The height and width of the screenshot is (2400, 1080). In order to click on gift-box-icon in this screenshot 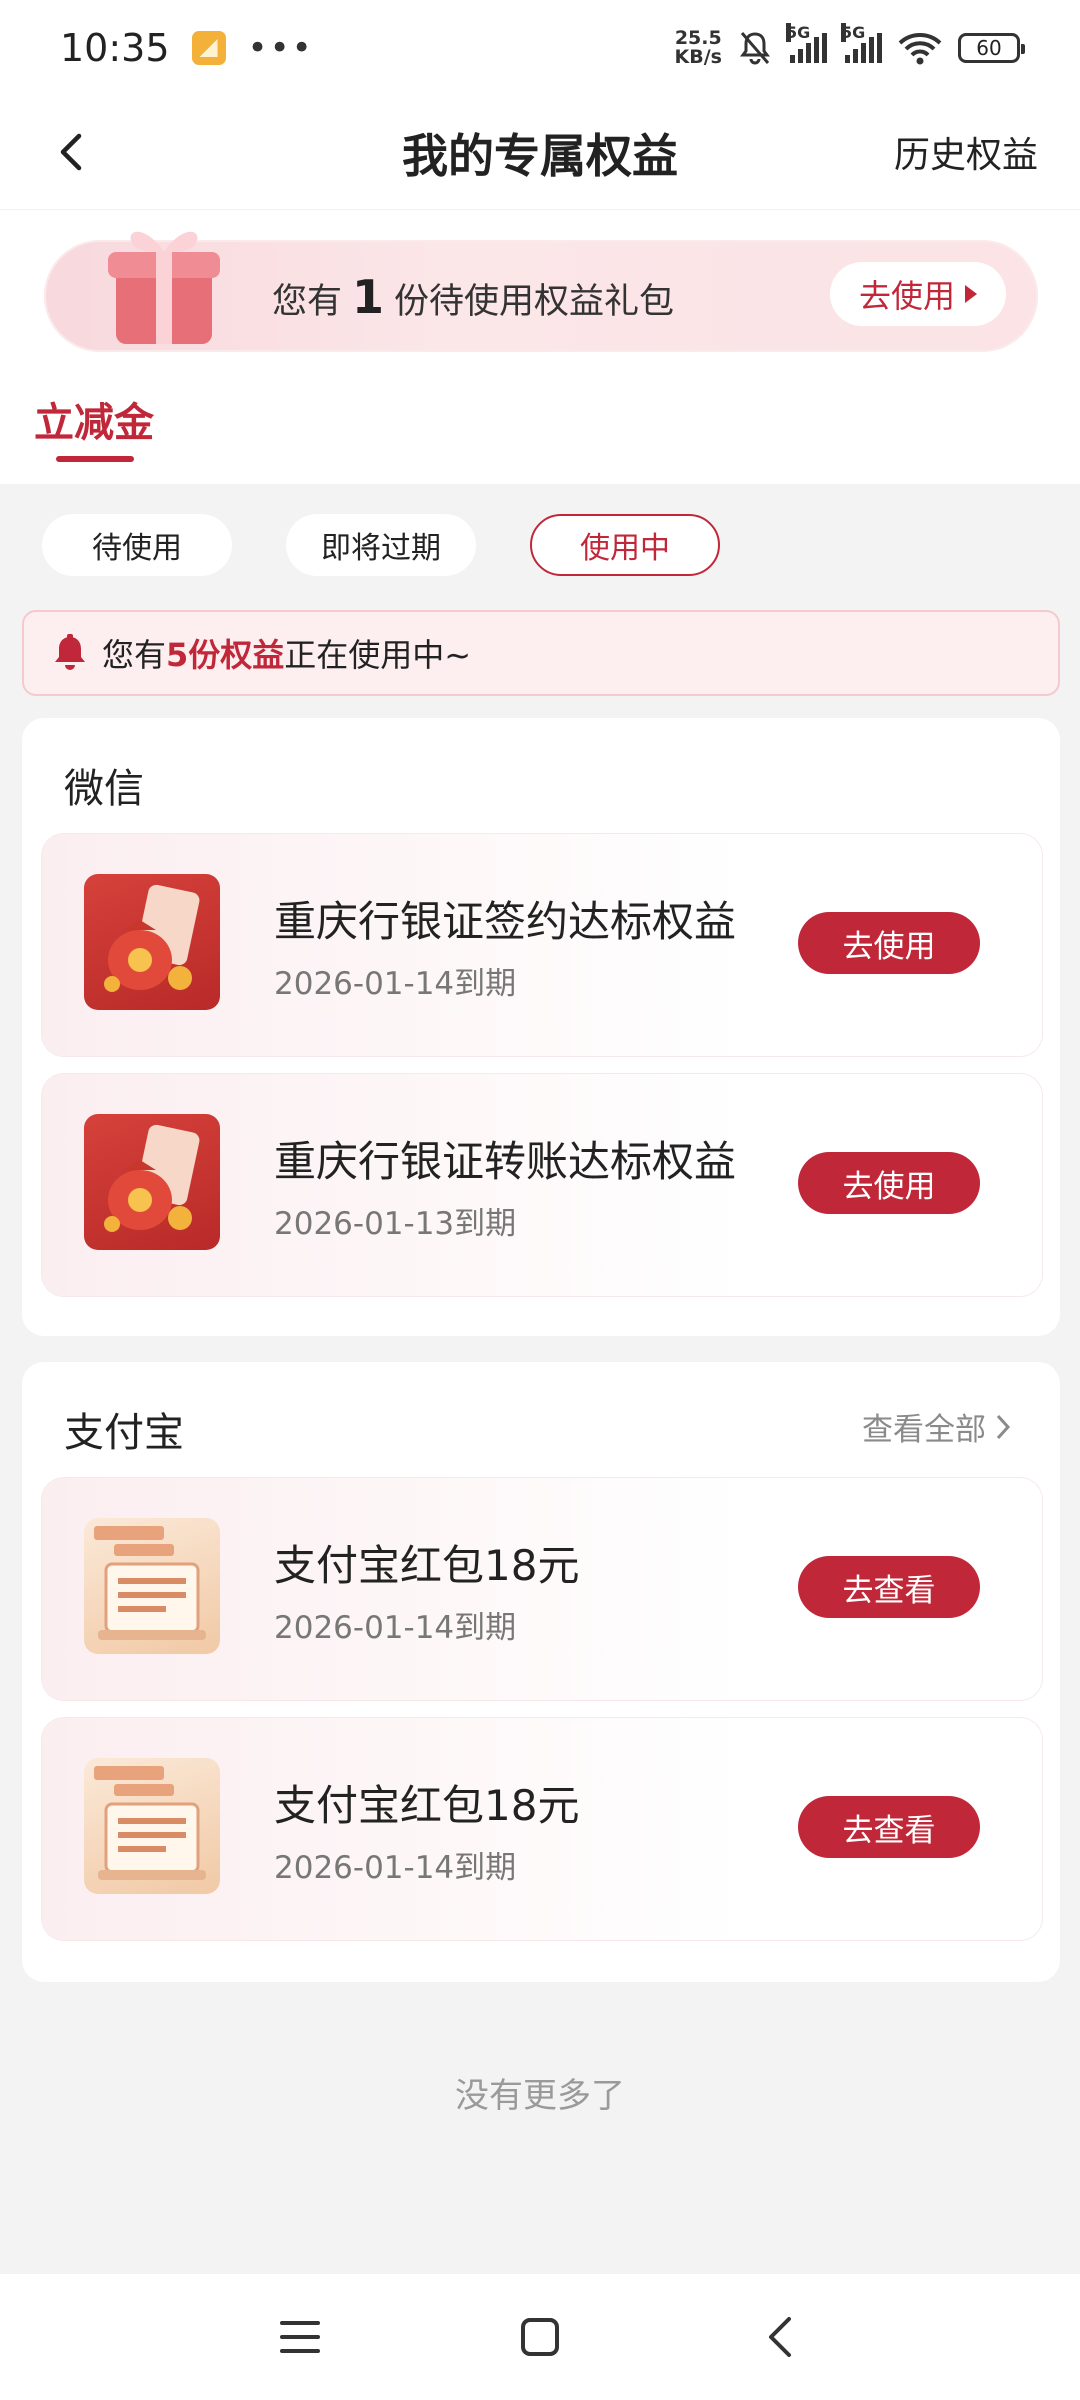, I will do `click(164, 287)`.